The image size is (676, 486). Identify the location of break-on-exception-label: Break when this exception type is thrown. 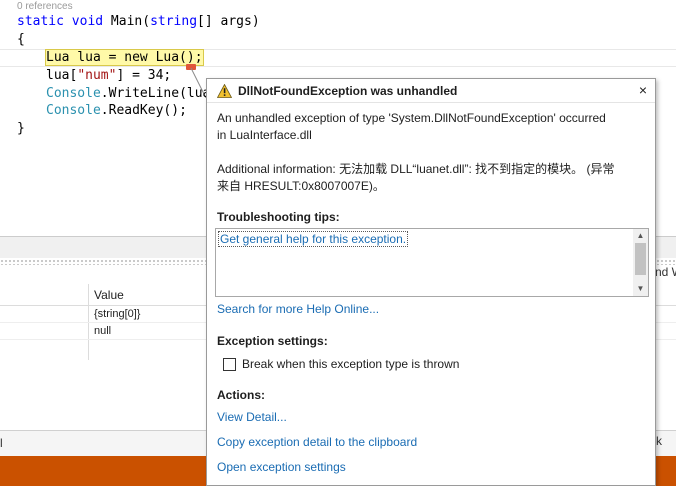
(350, 364).